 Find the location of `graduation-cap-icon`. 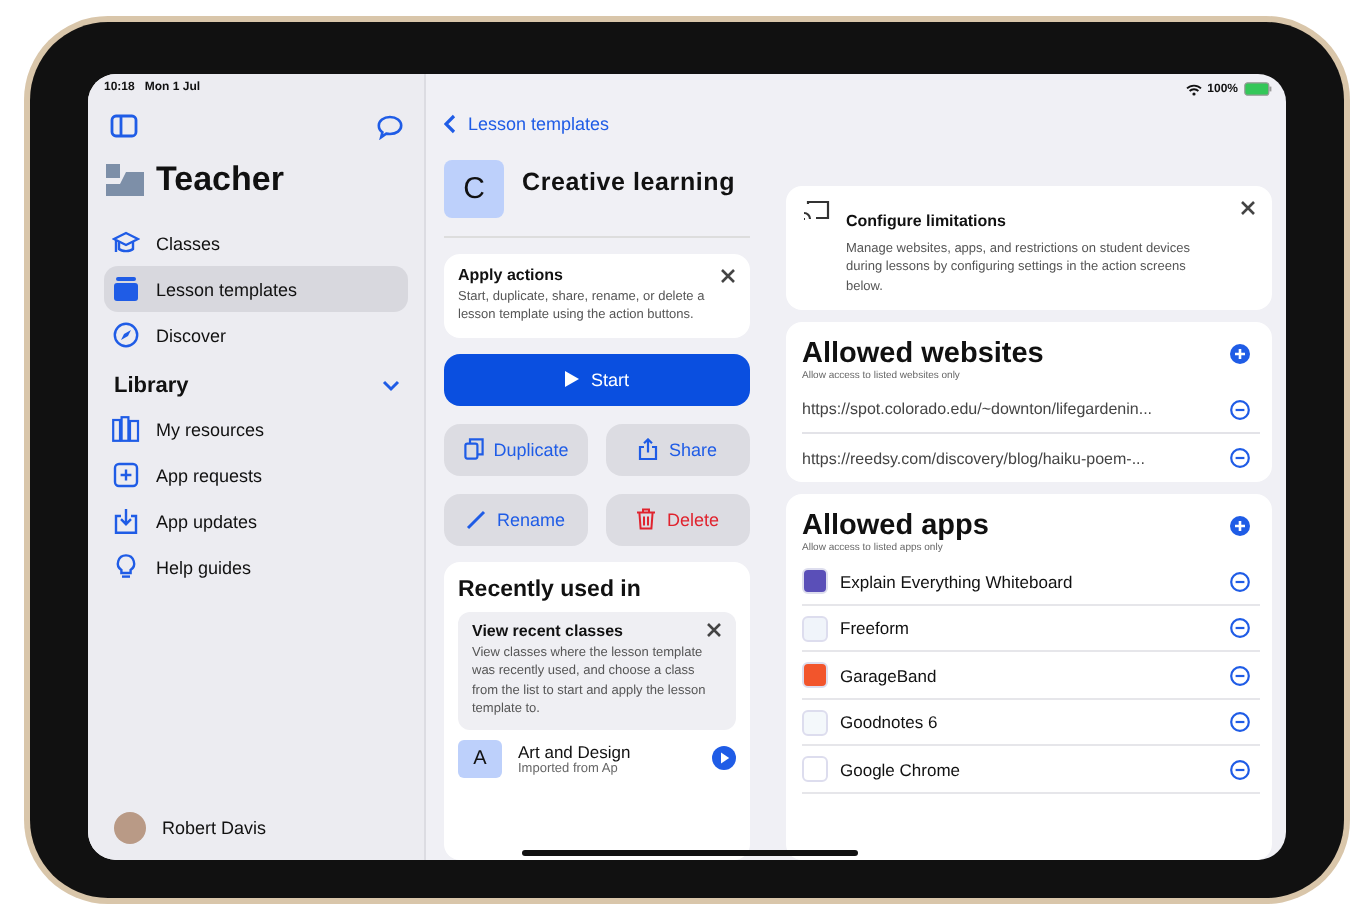

graduation-cap-icon is located at coordinates (126, 243).